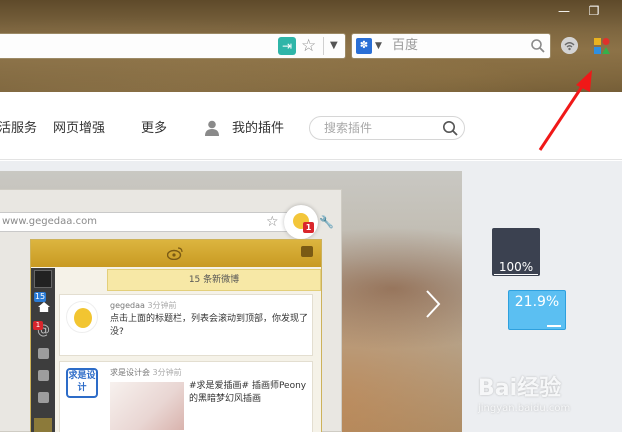 The image size is (622, 432). I want to click on weibo-panel-header, so click(176, 253).